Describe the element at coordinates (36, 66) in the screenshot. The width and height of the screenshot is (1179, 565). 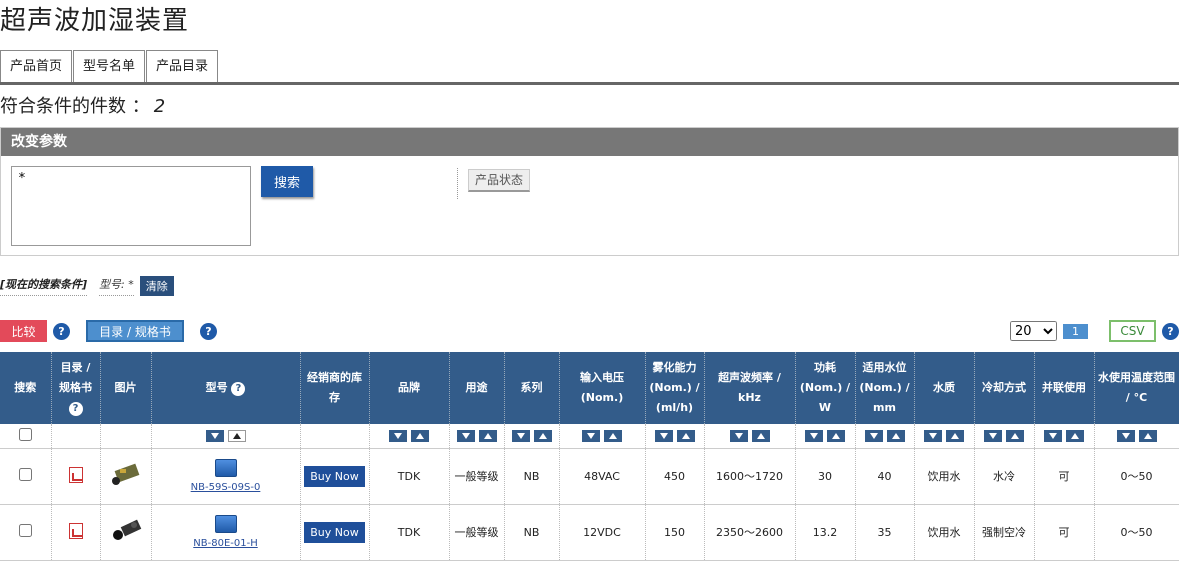
I see `tab-product-home: 产品首页` at that location.